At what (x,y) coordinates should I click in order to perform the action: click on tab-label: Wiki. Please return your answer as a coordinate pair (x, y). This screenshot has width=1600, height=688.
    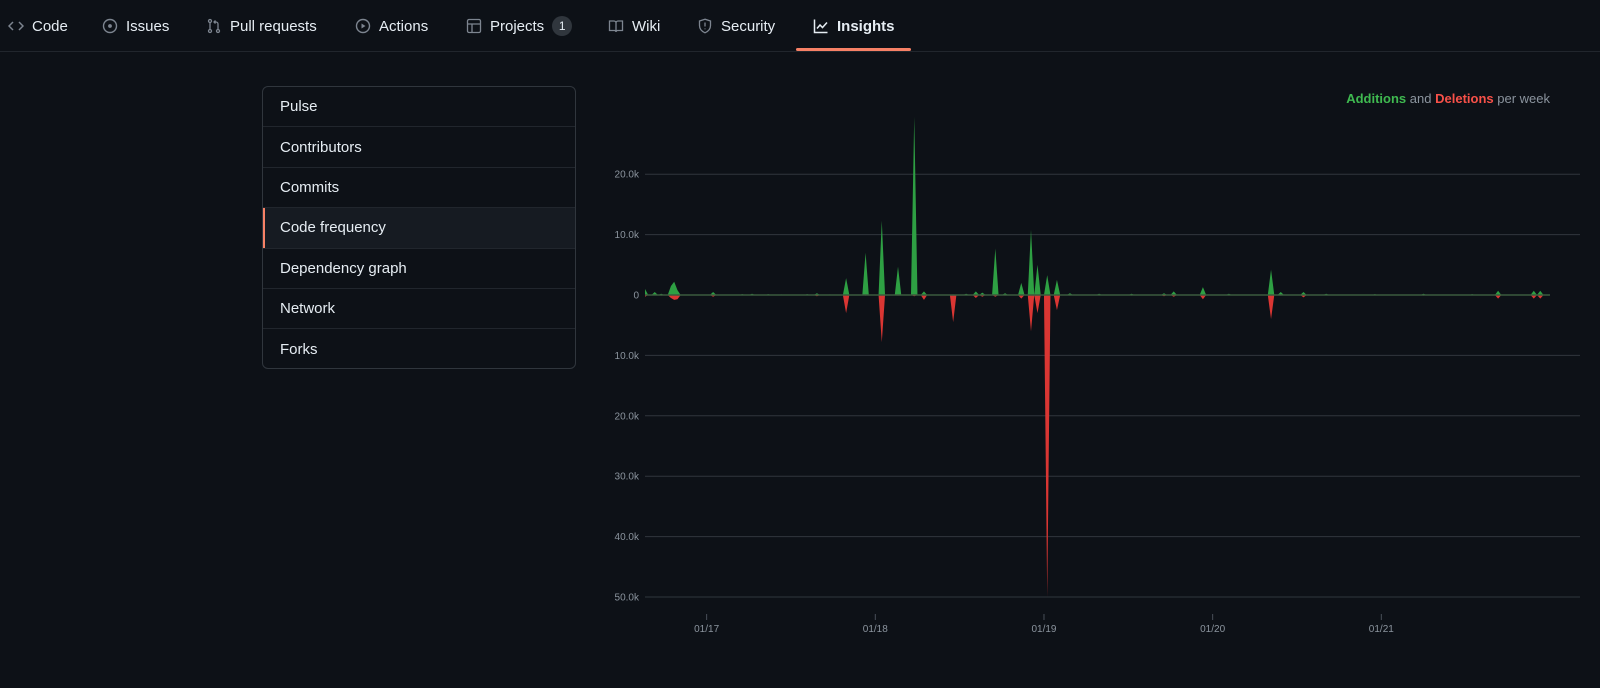
    Looking at the image, I should click on (646, 26).